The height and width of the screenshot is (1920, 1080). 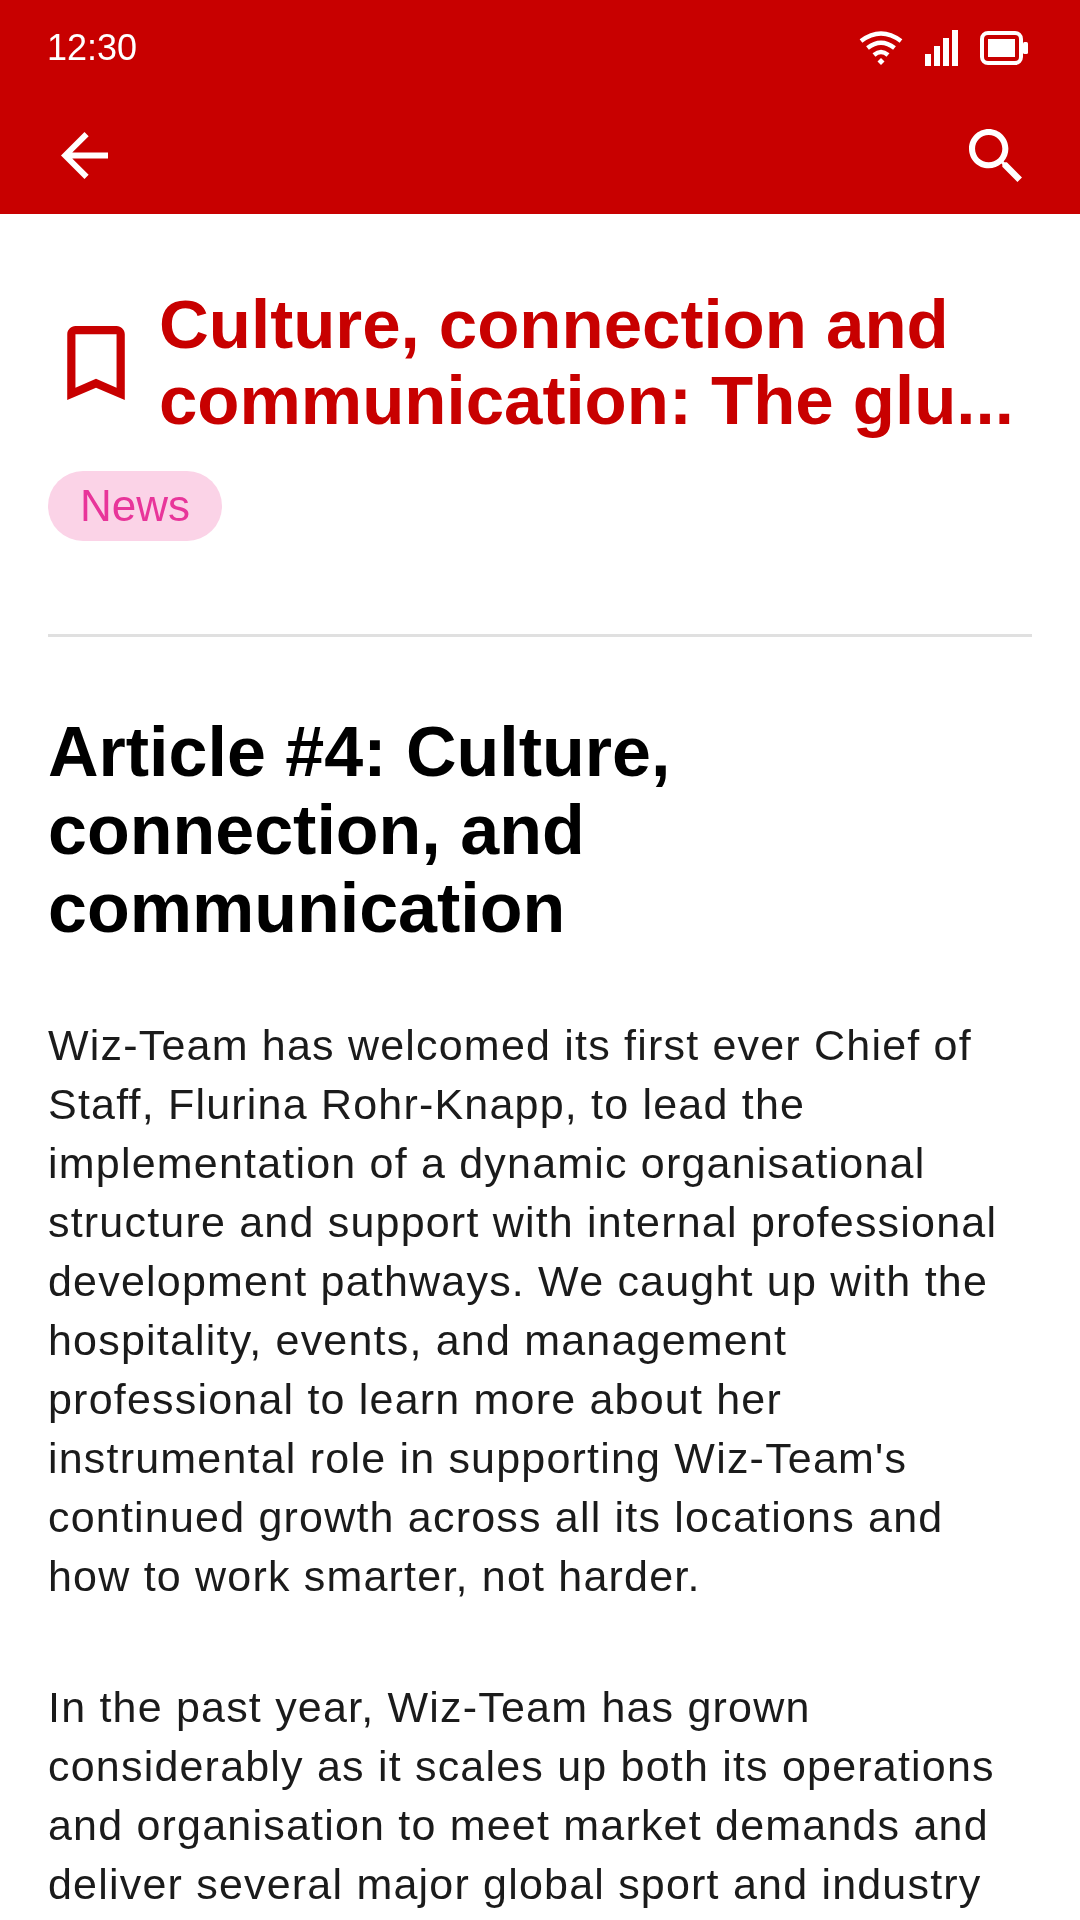 What do you see at coordinates (1004, 48) in the screenshot?
I see `battery-icon` at bounding box center [1004, 48].